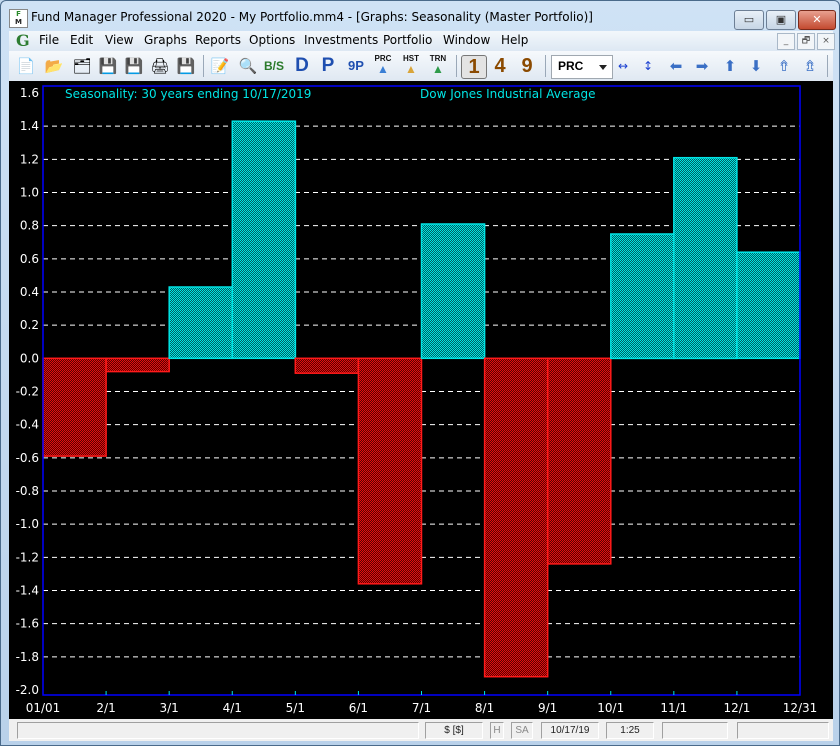 The width and height of the screenshot is (840, 746). What do you see at coordinates (407, 40) in the screenshot?
I see `menu-portfolio: Portfolio` at bounding box center [407, 40].